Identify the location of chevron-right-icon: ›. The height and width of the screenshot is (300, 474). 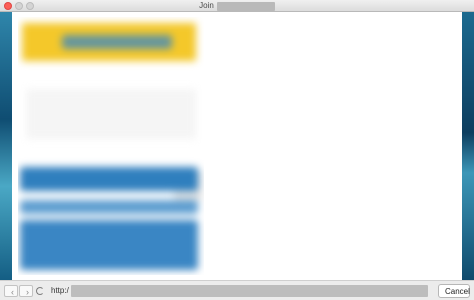
(27, 292).